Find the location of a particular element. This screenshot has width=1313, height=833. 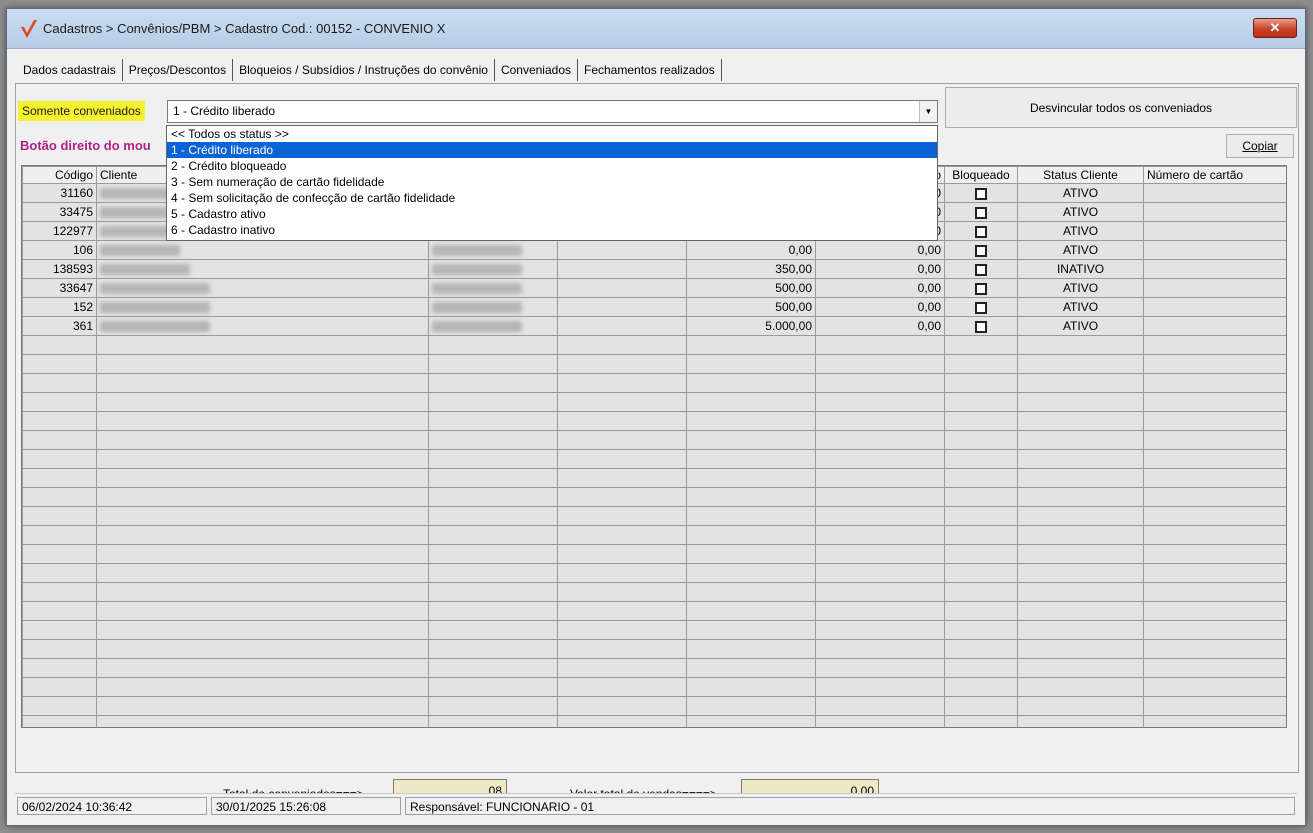

cell-codigo: 31160 is located at coordinates (59, 193).